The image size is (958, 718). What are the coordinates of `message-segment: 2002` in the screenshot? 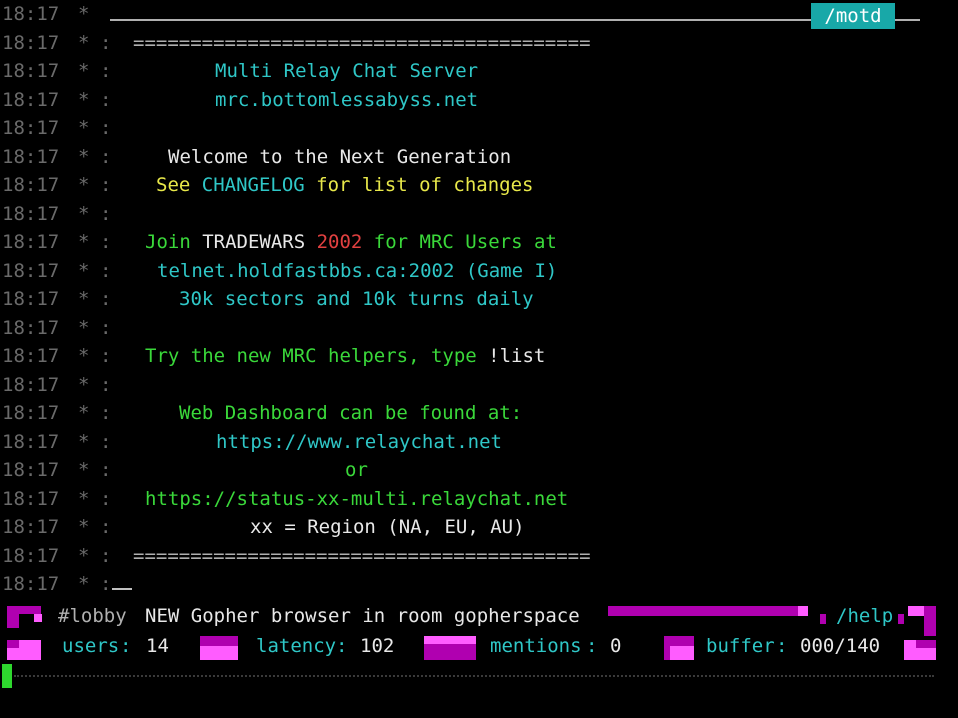 It's located at (339, 242).